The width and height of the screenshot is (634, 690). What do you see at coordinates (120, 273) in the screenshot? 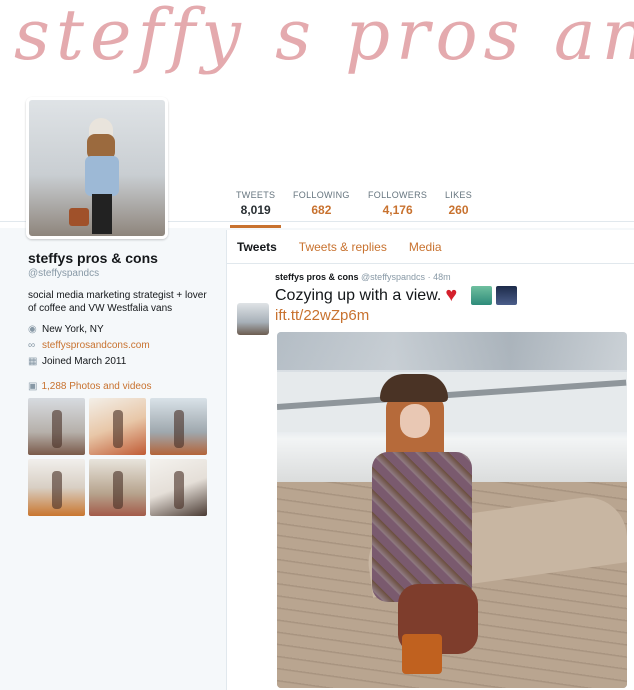
I see `profile-handle: @steffyspandcs` at bounding box center [120, 273].